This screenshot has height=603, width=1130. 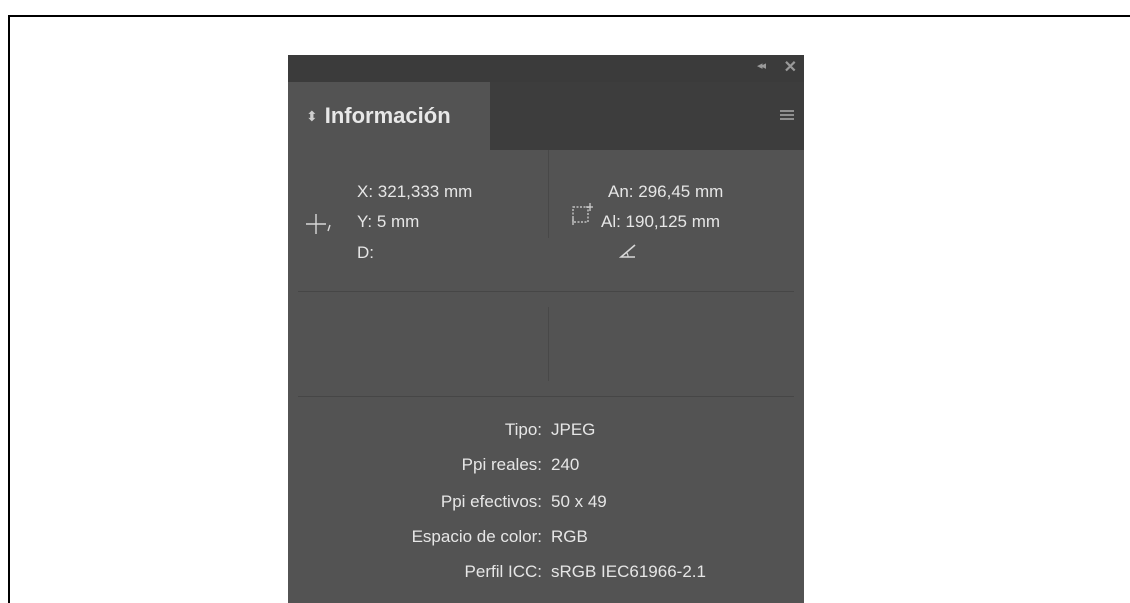 I want to click on distance-d: D:, so click(x=365, y=252).